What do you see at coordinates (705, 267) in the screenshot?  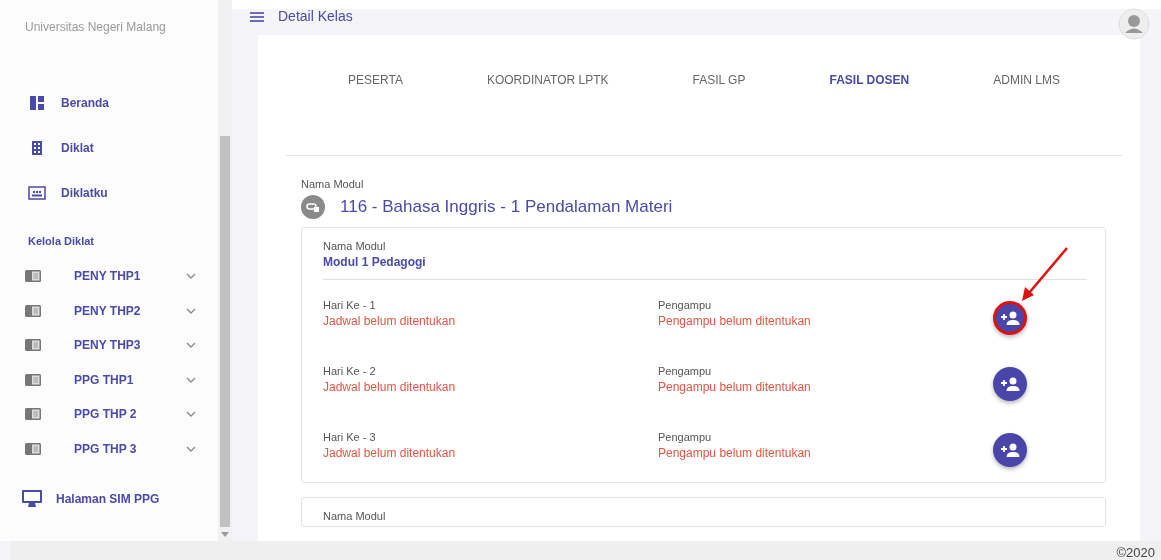 I see `module-name: Modul 1 Pedagogi` at bounding box center [705, 267].